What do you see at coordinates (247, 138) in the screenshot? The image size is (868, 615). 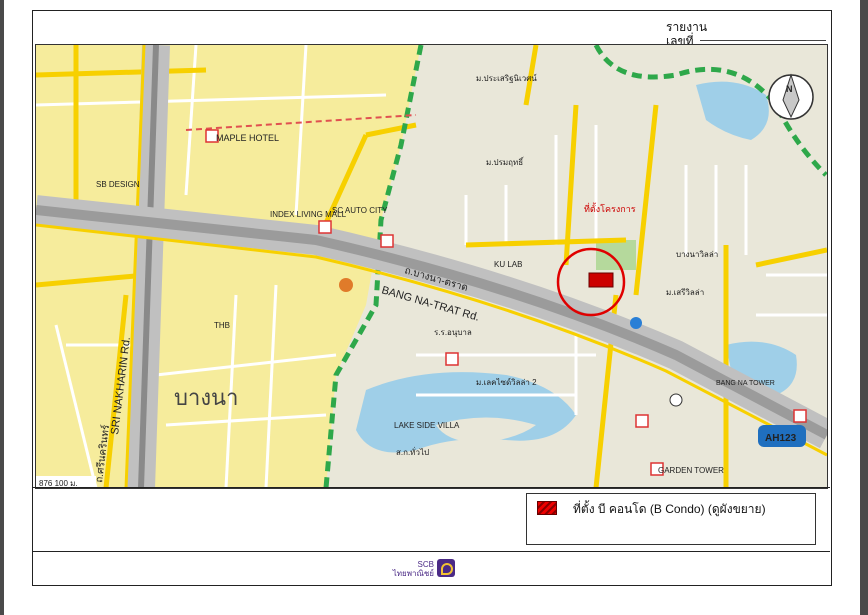 I see `label-maple-hotel: MAPLE HOTEL` at bounding box center [247, 138].